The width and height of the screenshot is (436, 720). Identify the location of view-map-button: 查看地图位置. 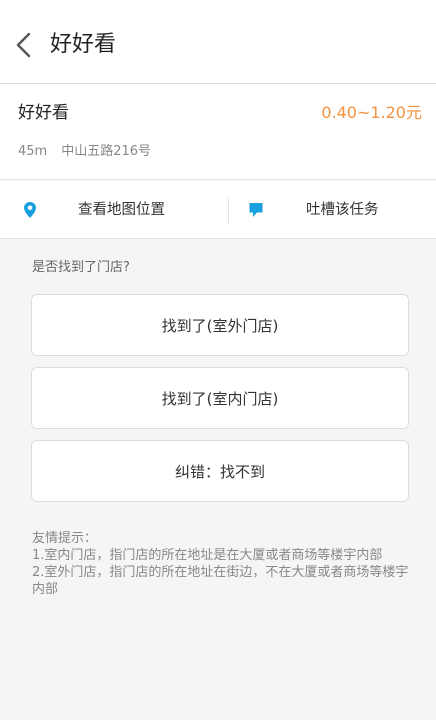
(109, 210).